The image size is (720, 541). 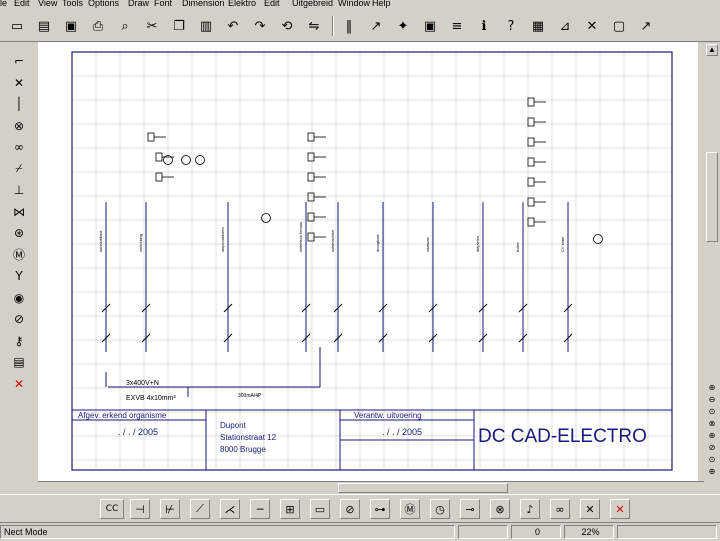 What do you see at coordinates (19, 276) in the screenshot?
I see `yd-icon: Y` at bounding box center [19, 276].